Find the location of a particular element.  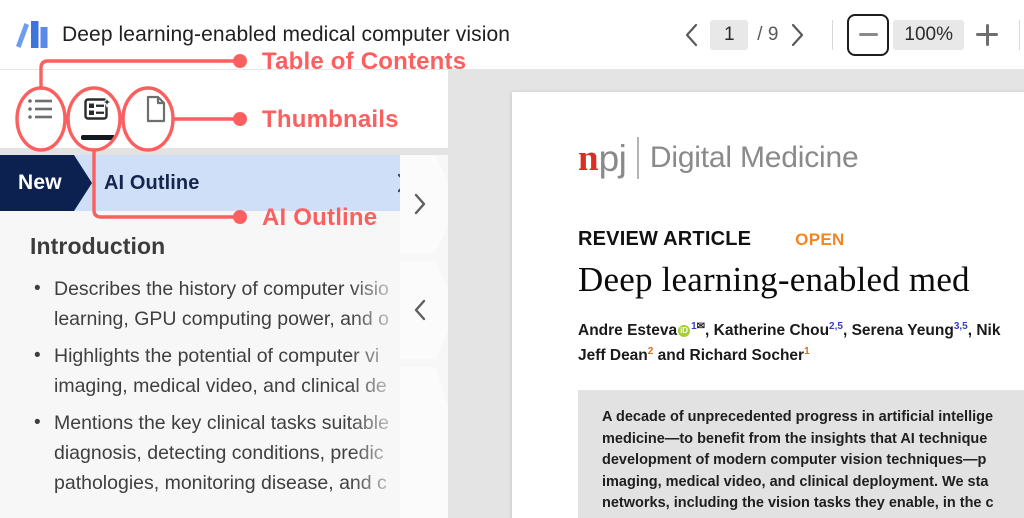

sidebar-item-ai-outline is located at coordinates (98, 113).